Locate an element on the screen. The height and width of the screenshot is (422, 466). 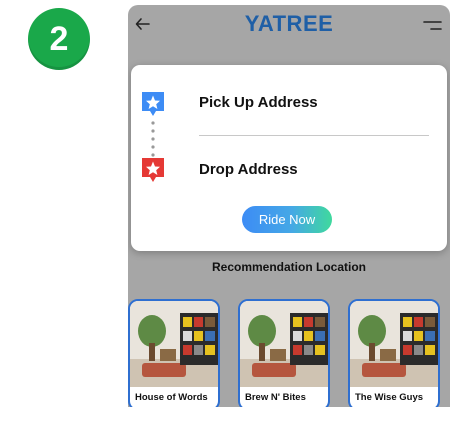
place-name: House of Words is located at coordinates (171, 397).